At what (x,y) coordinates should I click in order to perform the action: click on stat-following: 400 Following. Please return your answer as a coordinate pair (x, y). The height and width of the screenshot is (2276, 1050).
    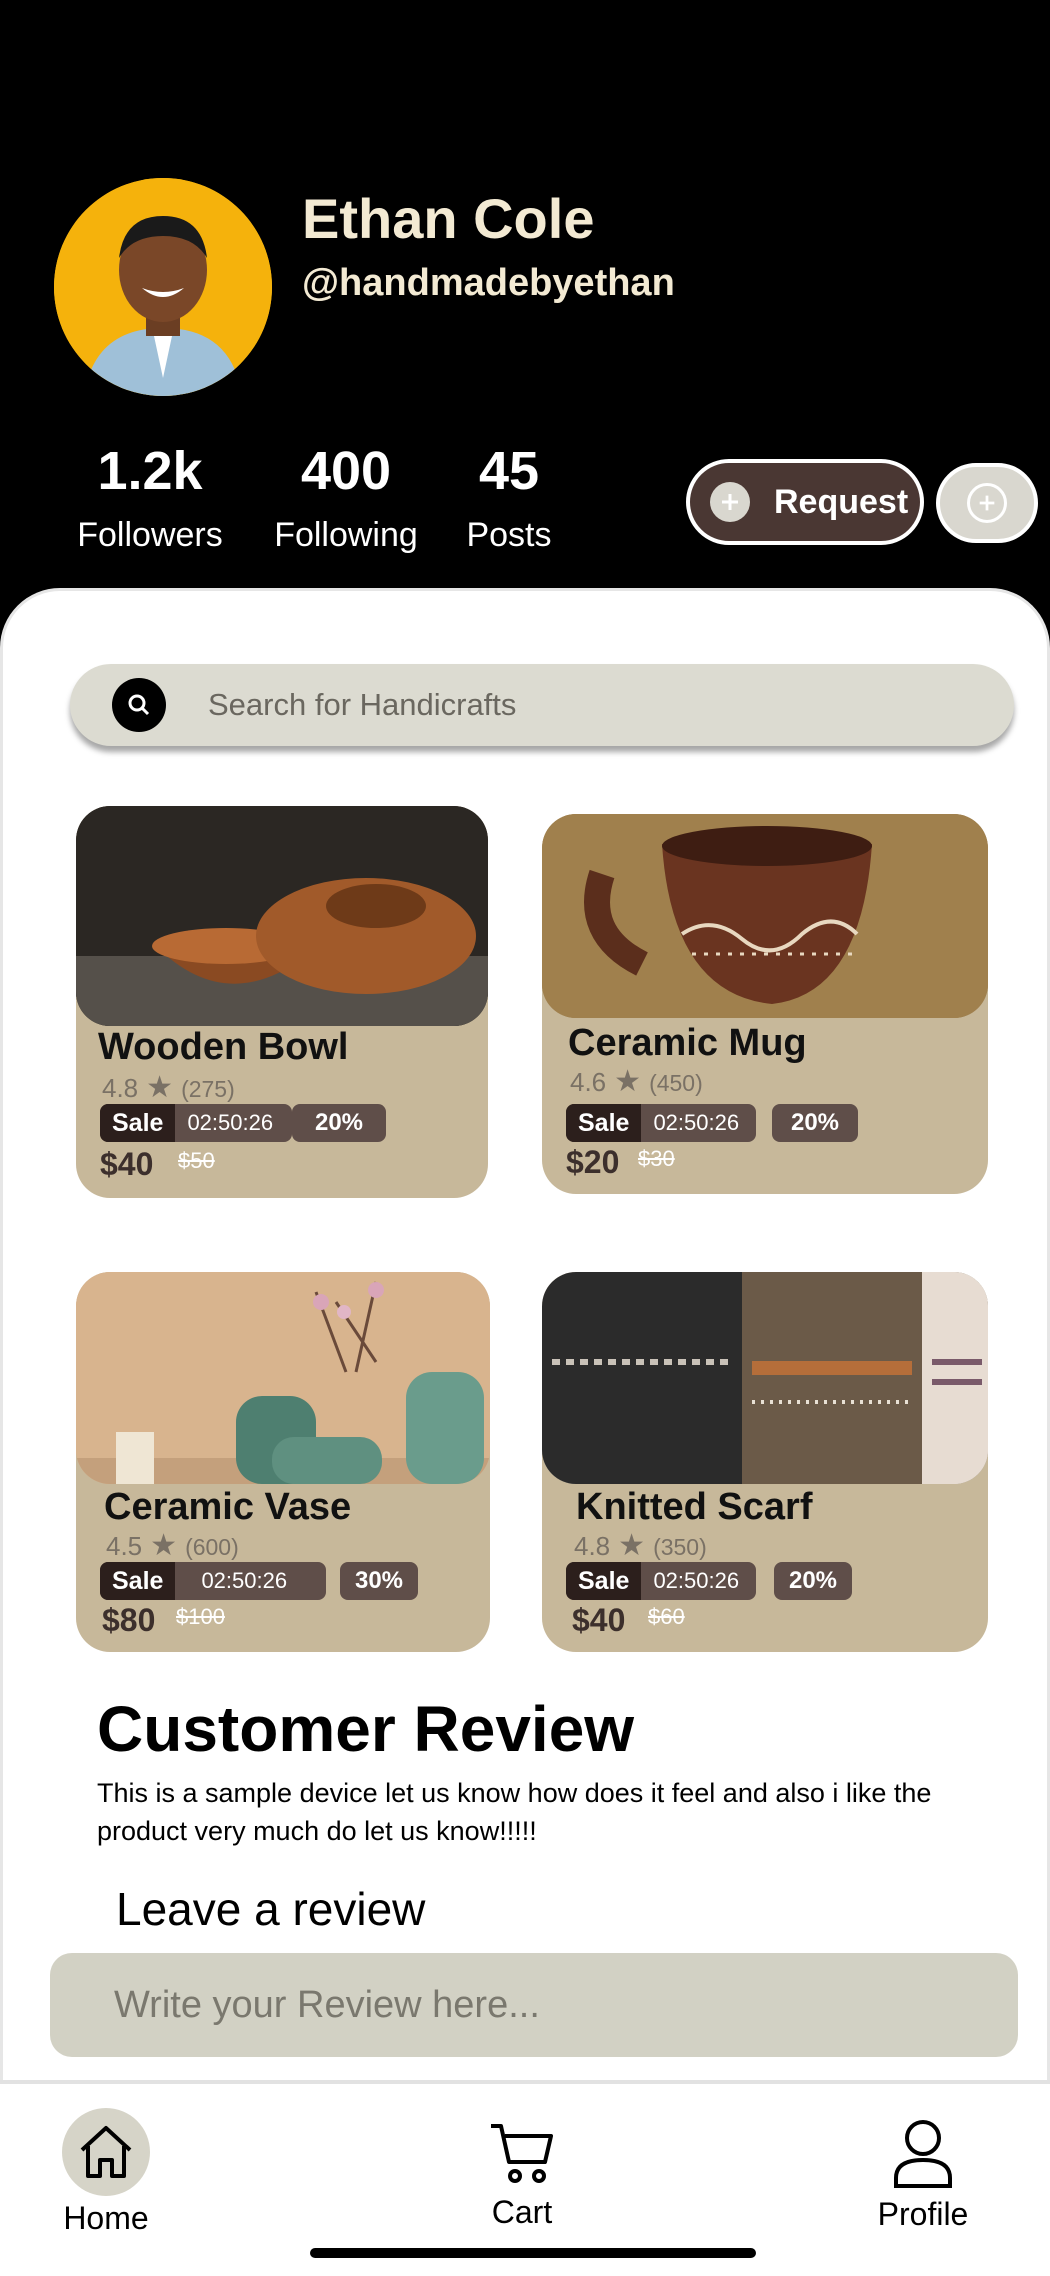
    Looking at the image, I should click on (346, 497).